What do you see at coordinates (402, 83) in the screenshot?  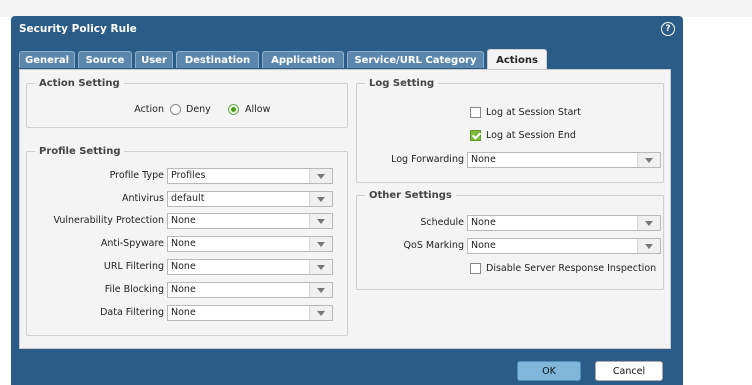 I see `log-setting-legend: Log Setting` at bounding box center [402, 83].